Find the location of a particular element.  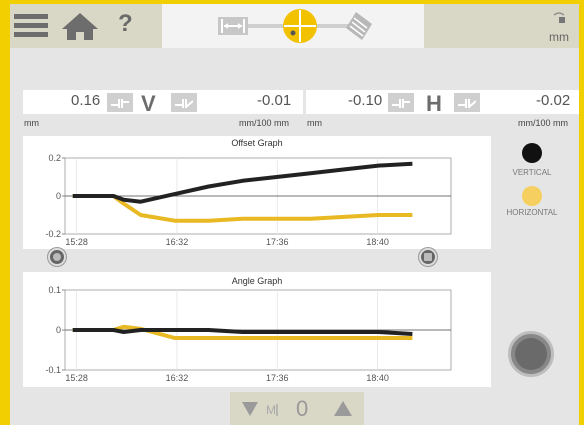

vertical-offset-value: 0.16 is located at coordinates (86, 100).